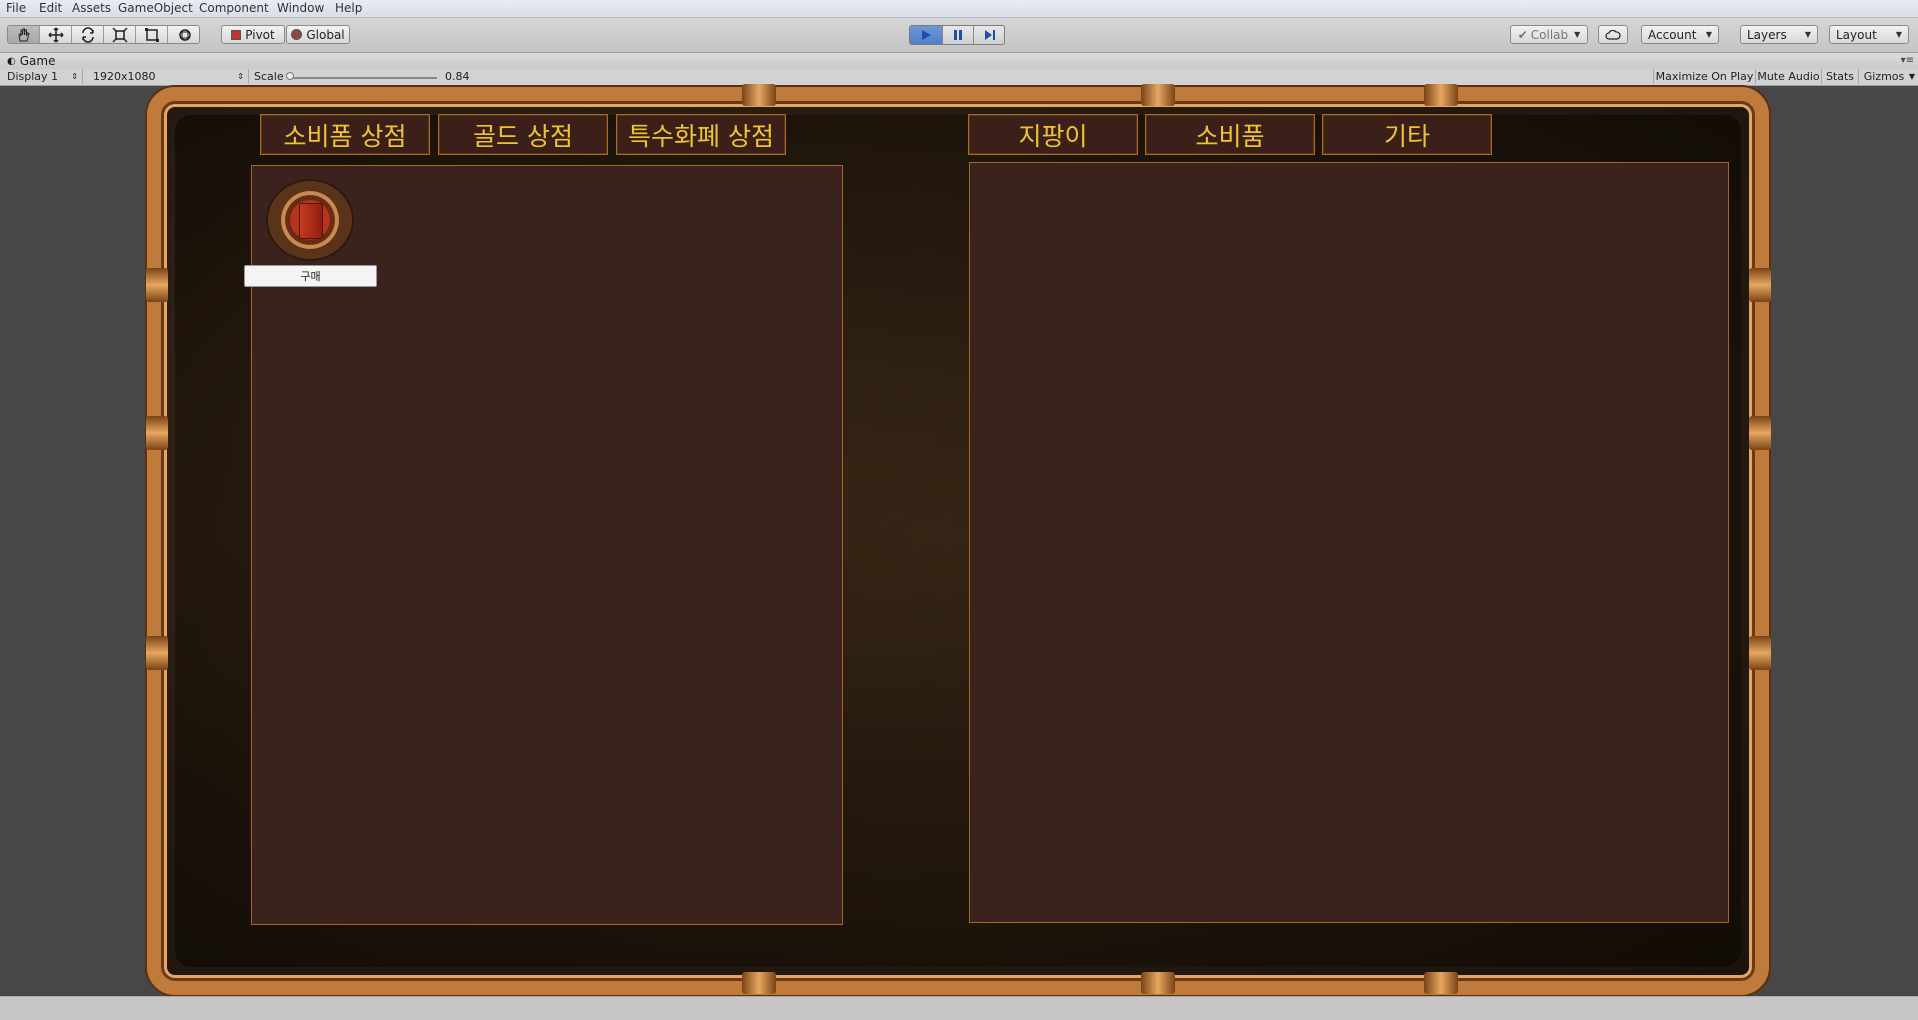 Image resolution: width=1918 pixels, height=1020 pixels. I want to click on cloud-button, so click(1613, 34).